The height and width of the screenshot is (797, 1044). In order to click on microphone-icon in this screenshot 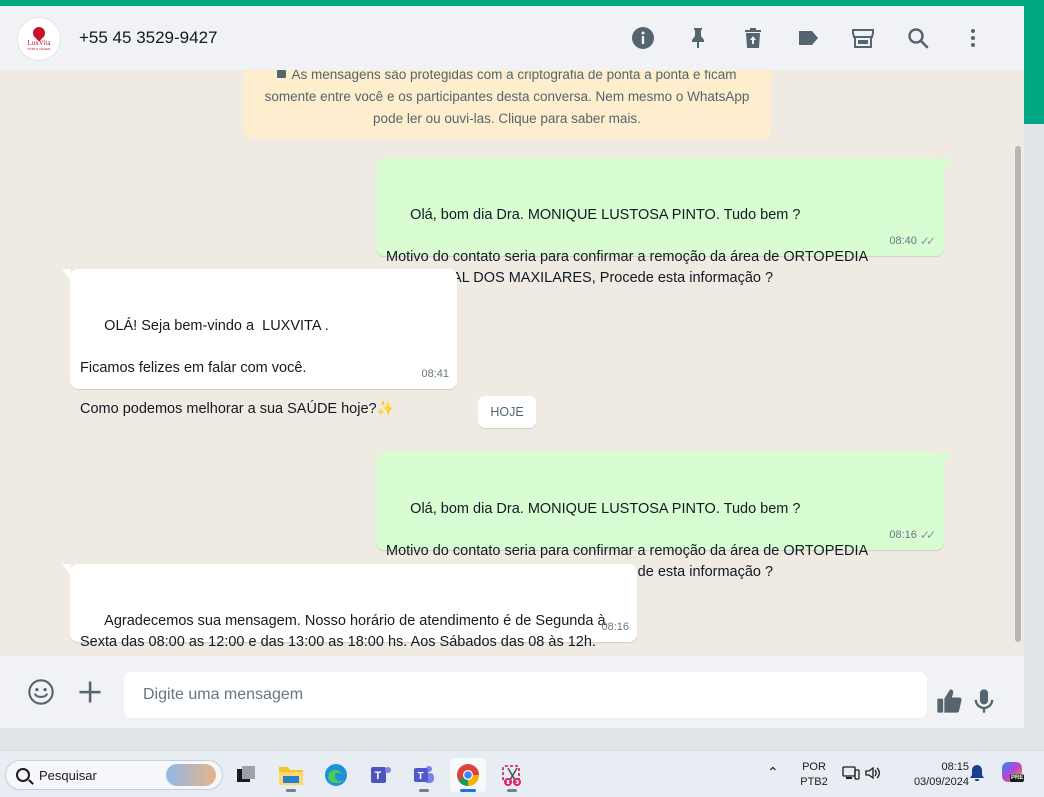, I will do `click(984, 701)`.